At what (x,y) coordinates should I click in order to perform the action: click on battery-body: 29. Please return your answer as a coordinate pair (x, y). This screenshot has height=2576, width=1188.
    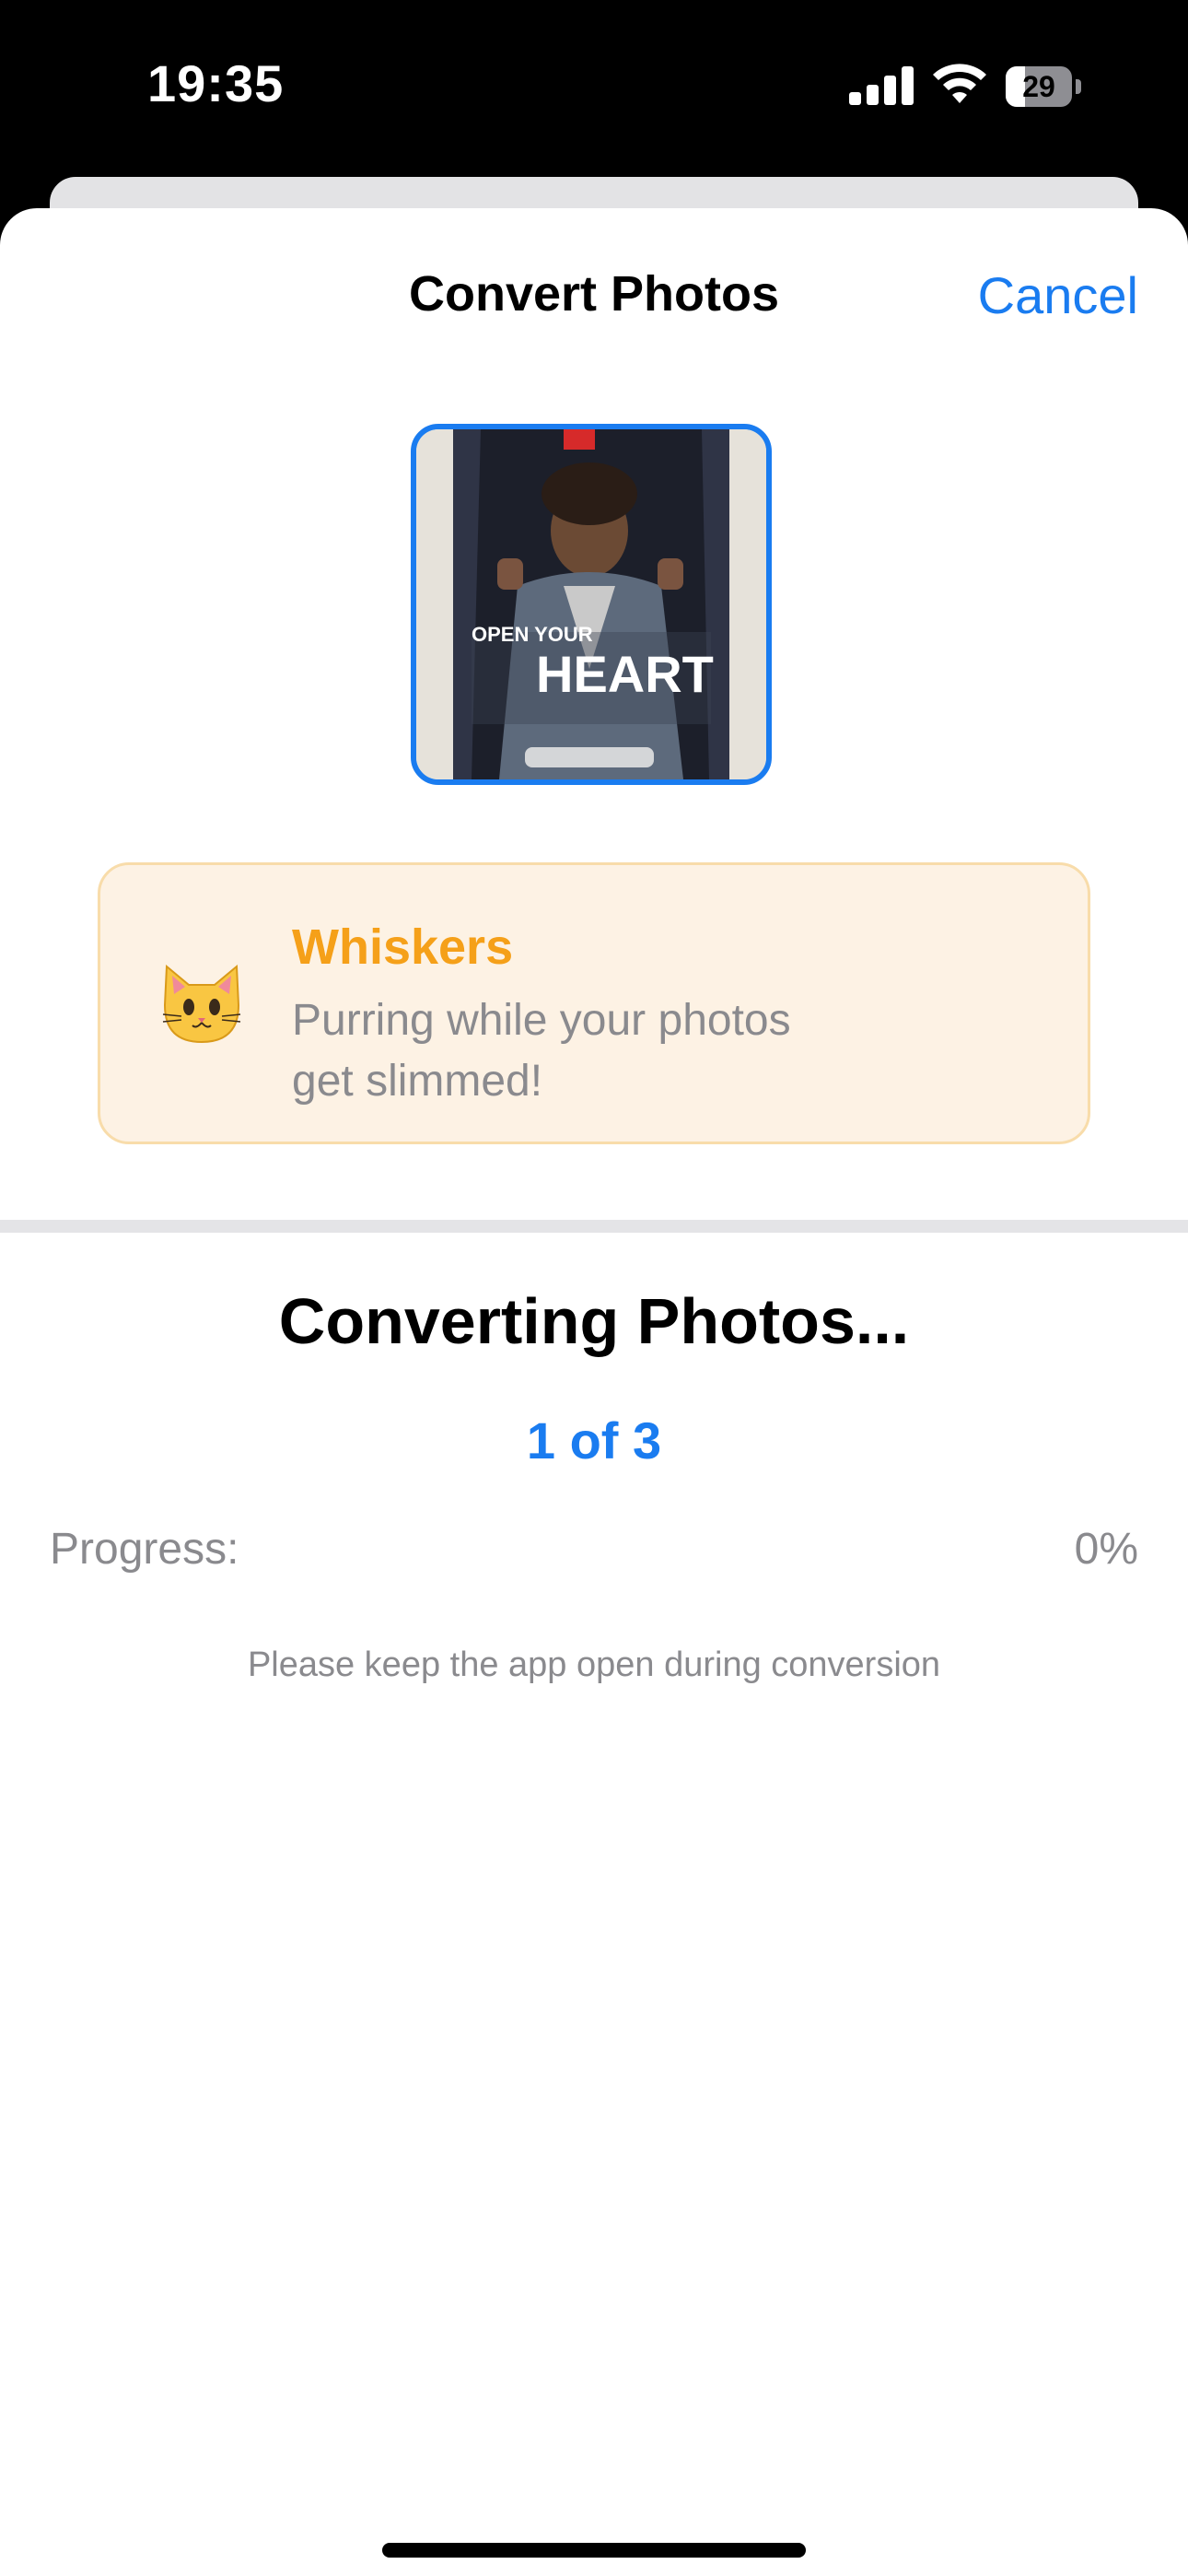
    Looking at the image, I should click on (1039, 86).